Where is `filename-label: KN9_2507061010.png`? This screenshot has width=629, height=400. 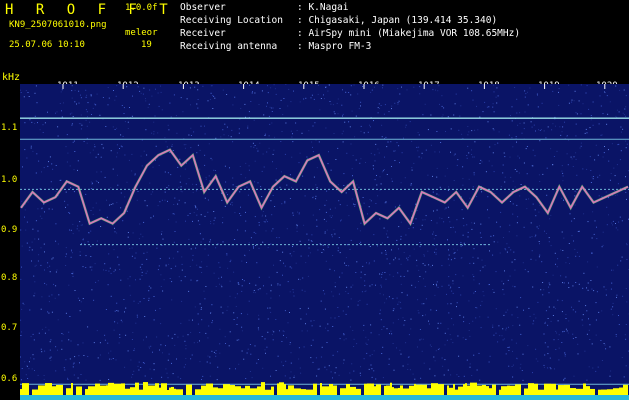 filename-label: KN9_2507061010.png is located at coordinates (58, 25).